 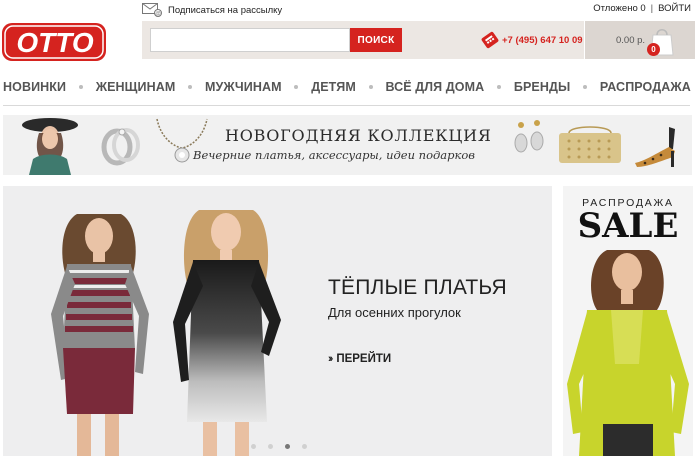 I want to click on otto-logo: OTTO, so click(x=55, y=42).